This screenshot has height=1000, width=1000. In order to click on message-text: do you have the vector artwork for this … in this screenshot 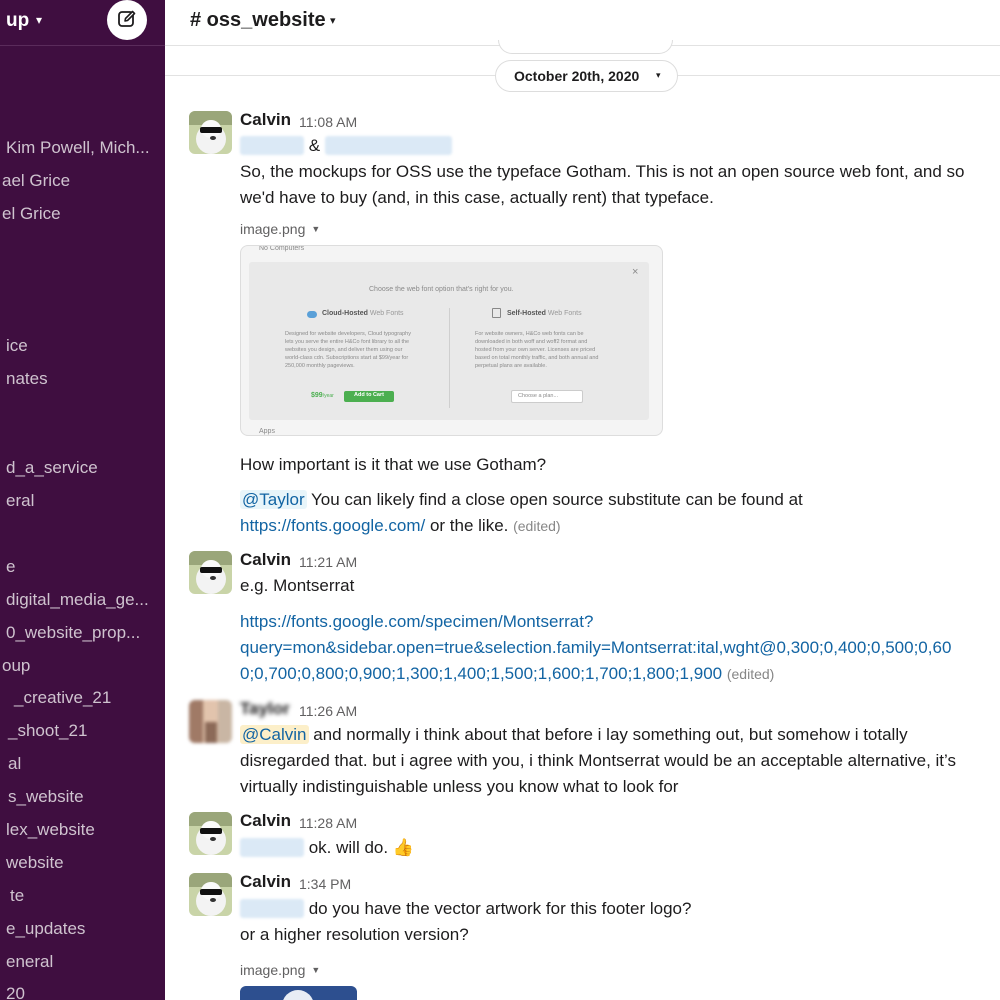, I will do `click(465, 909)`.